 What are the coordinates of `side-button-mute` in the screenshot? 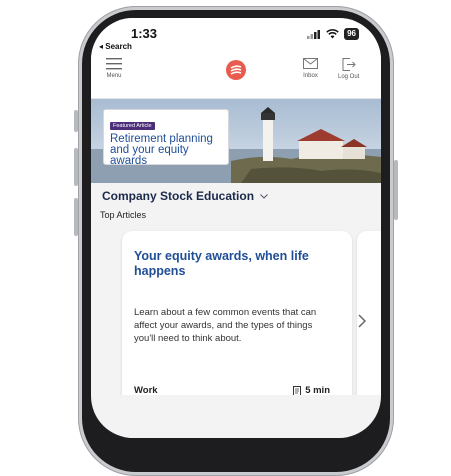 It's located at (76, 121).